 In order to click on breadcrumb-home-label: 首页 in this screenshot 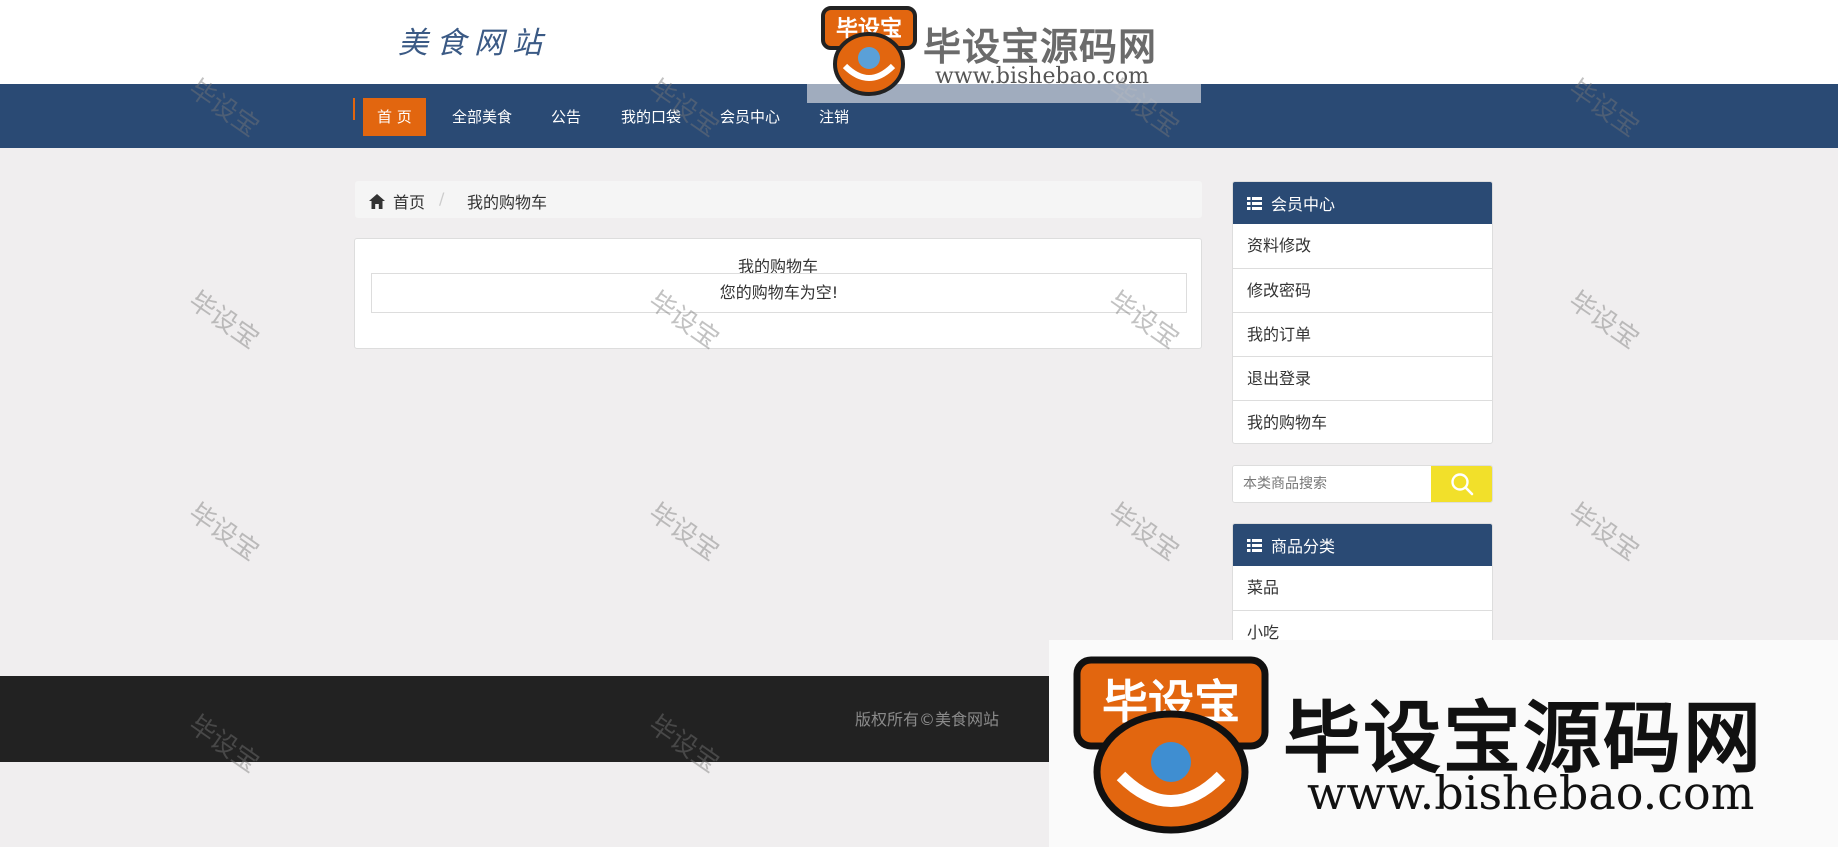, I will do `click(409, 202)`.